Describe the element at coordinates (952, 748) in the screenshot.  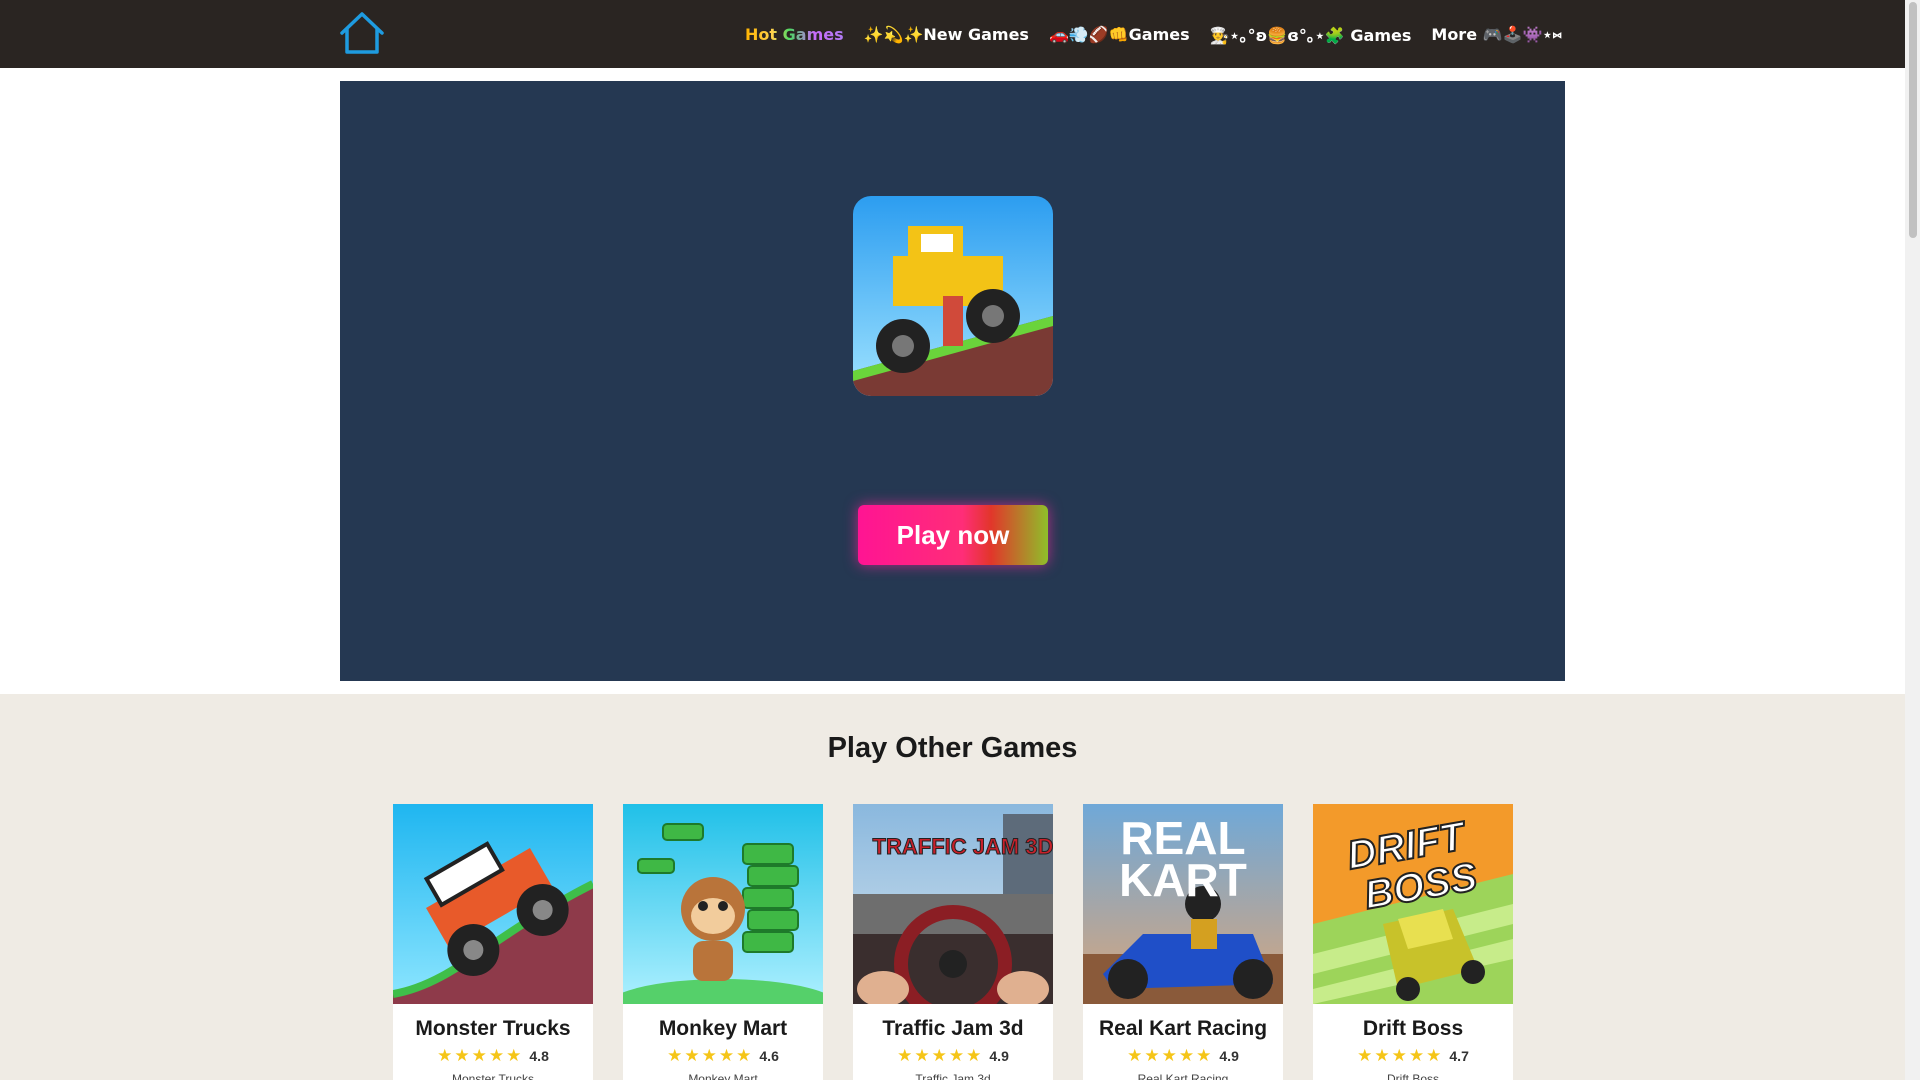
I see `section-heading: Play Other Games` at that location.